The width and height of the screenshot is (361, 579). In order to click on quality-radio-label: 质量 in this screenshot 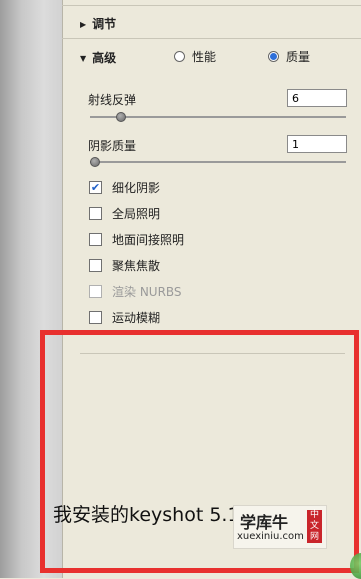, I will do `click(298, 57)`.